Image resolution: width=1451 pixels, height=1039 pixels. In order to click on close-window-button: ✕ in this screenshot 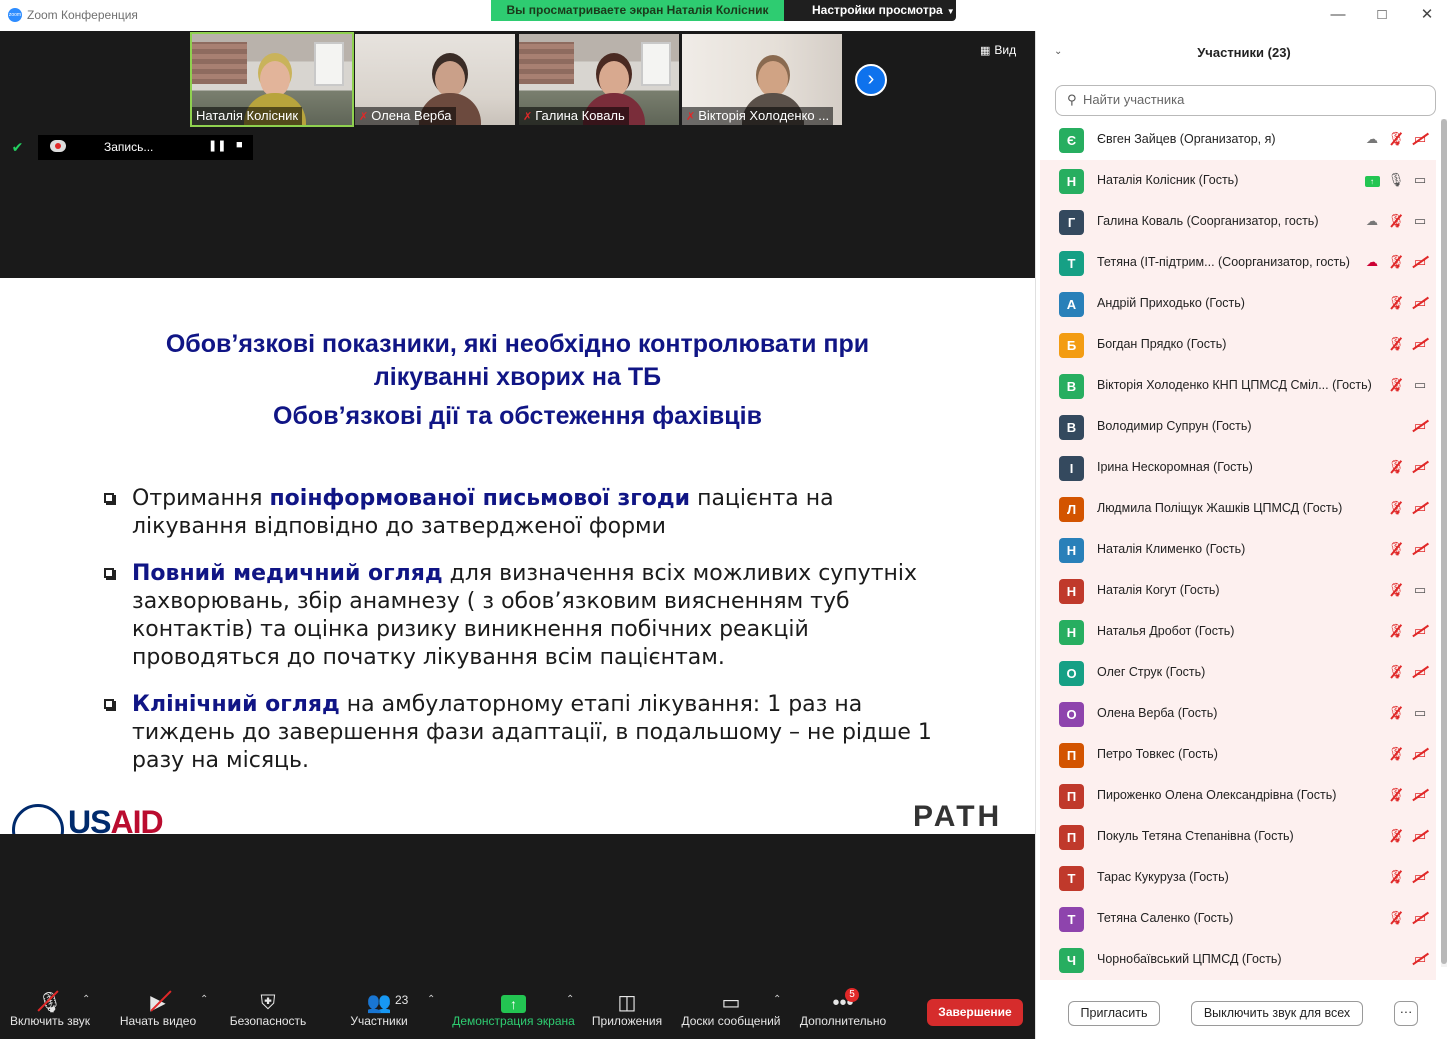, I will do `click(1427, 15)`.